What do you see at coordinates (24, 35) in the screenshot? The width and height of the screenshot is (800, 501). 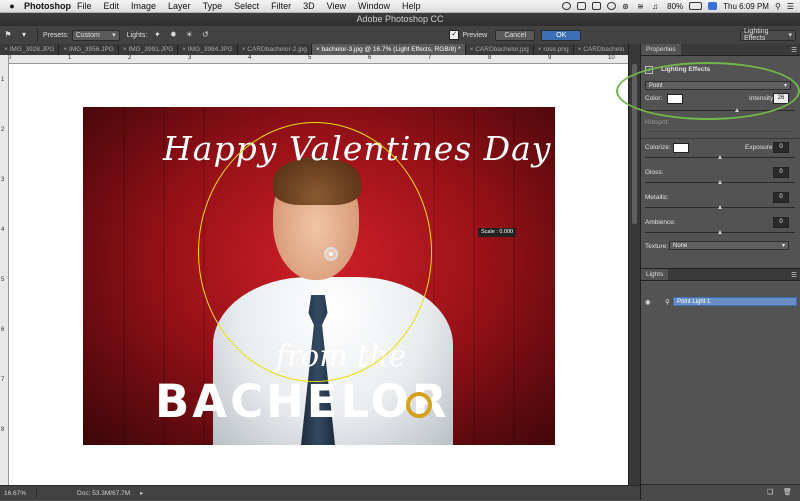 I see `tool-dropdown-icon: ▾` at bounding box center [24, 35].